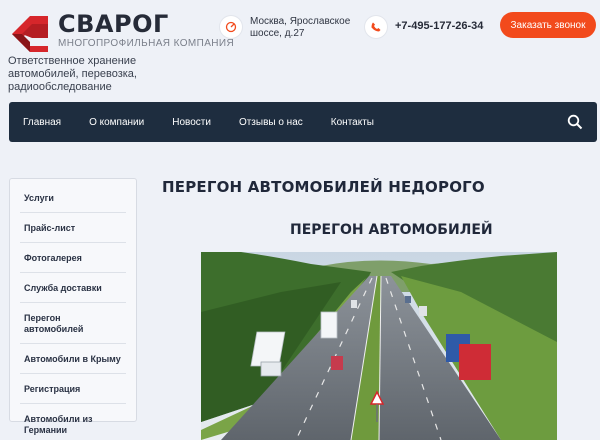 Image resolution: width=600 pixels, height=440 pixels. What do you see at coordinates (271, 122) in the screenshot?
I see `nav-item-reviews: Отзывы о нас` at bounding box center [271, 122].